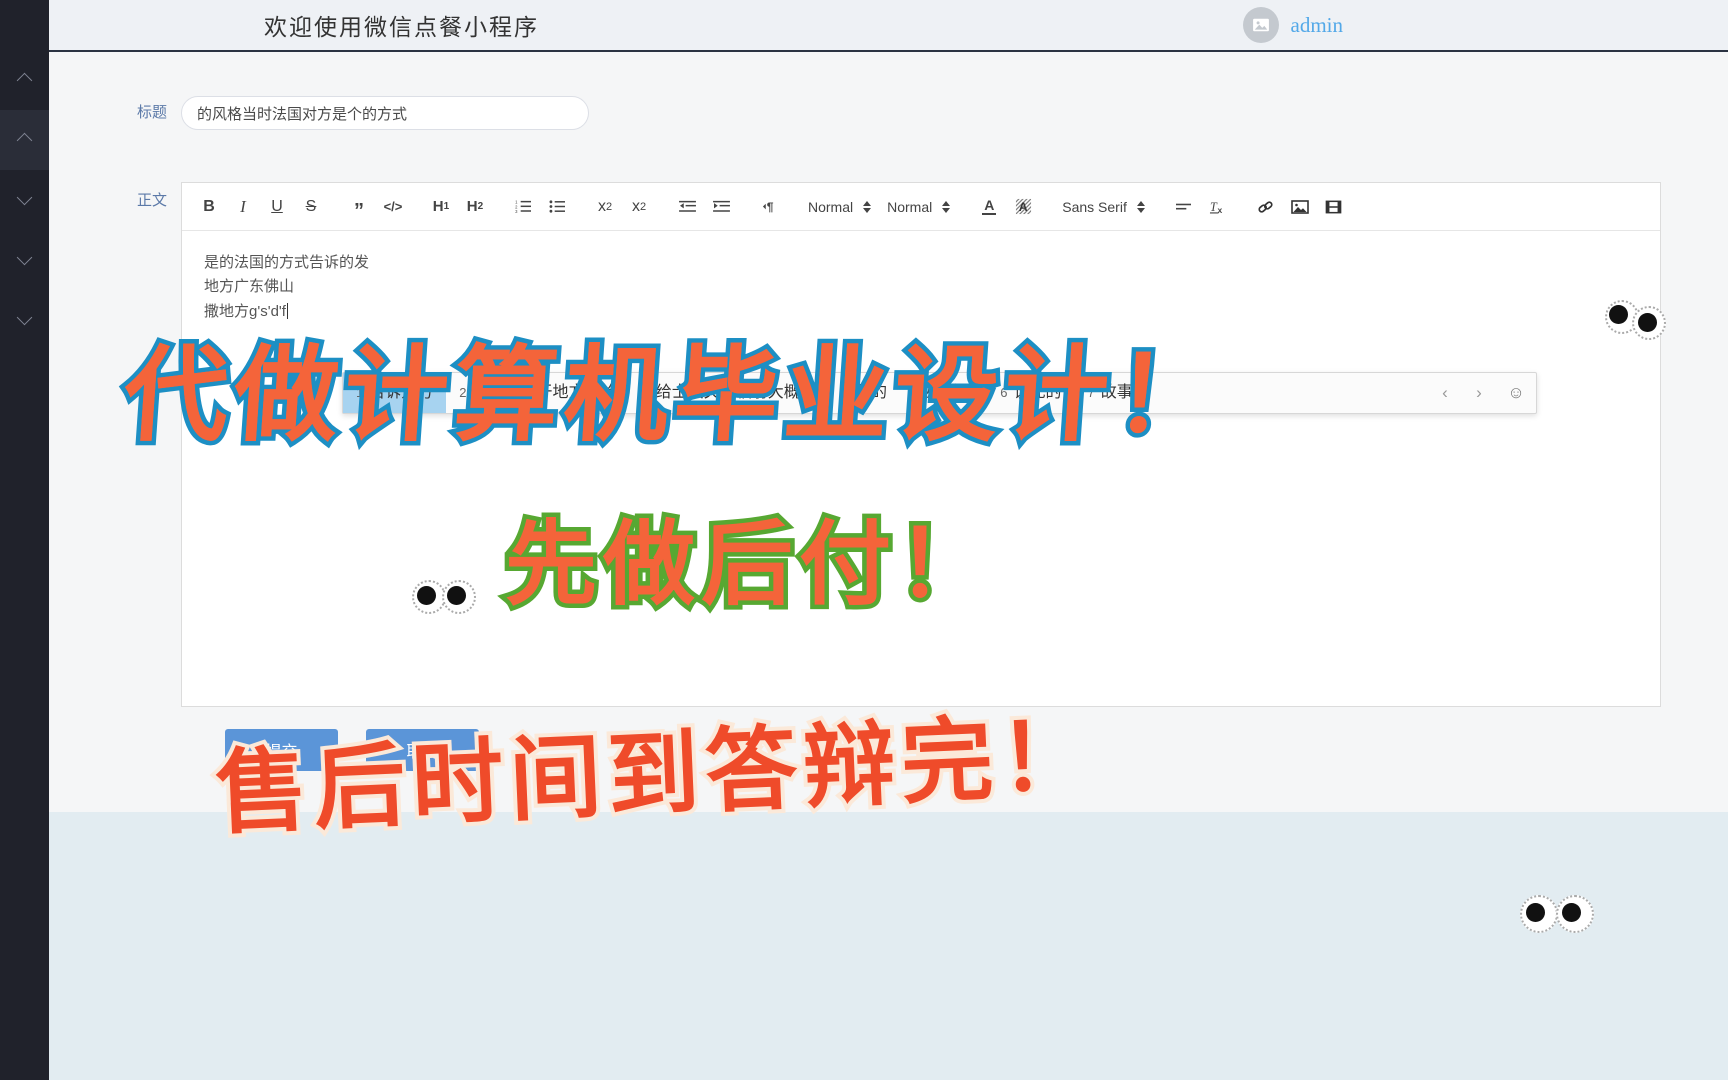 The height and width of the screenshot is (1080, 1728). Describe the element at coordinates (1094, 206) in the screenshot. I see `font-select-value: Sans Serif` at that location.